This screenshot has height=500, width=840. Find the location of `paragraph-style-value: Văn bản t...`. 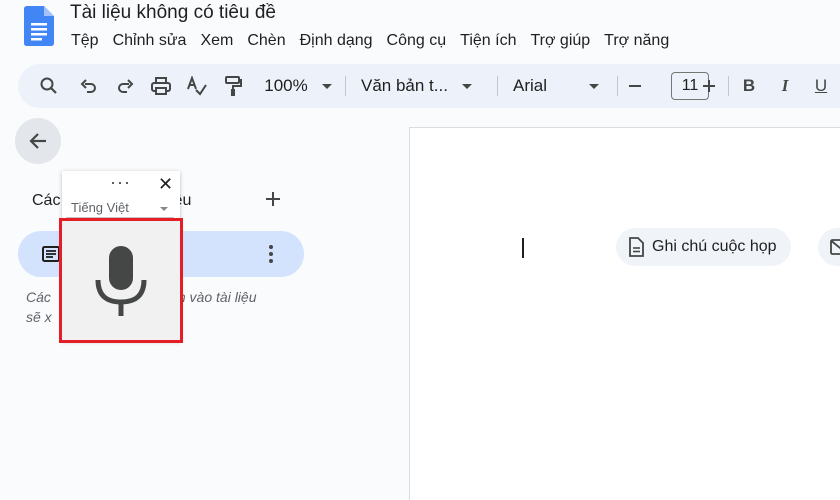

paragraph-style-value: Văn bản t... is located at coordinates (404, 85).